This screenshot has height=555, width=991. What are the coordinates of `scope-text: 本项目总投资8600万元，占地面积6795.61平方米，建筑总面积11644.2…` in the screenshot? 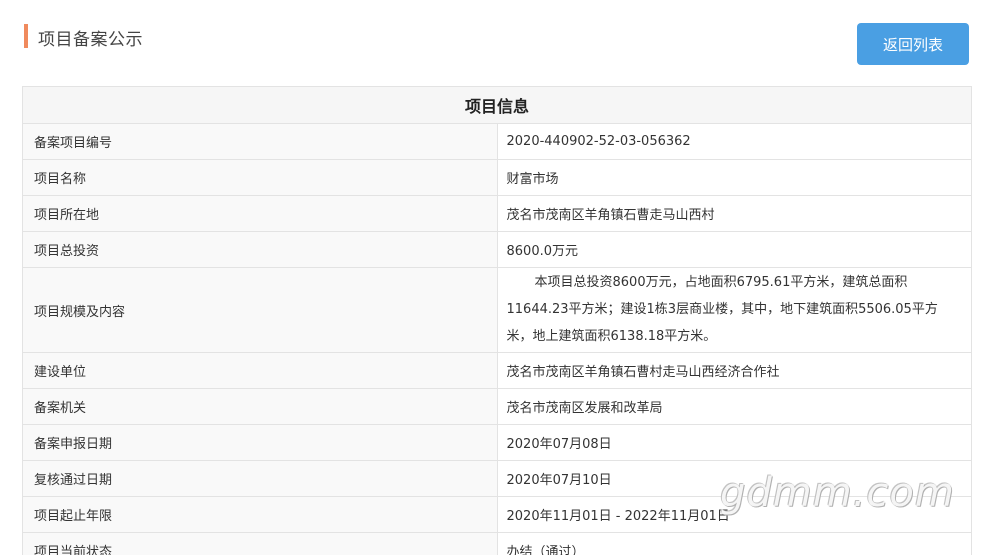 It's located at (722, 309).